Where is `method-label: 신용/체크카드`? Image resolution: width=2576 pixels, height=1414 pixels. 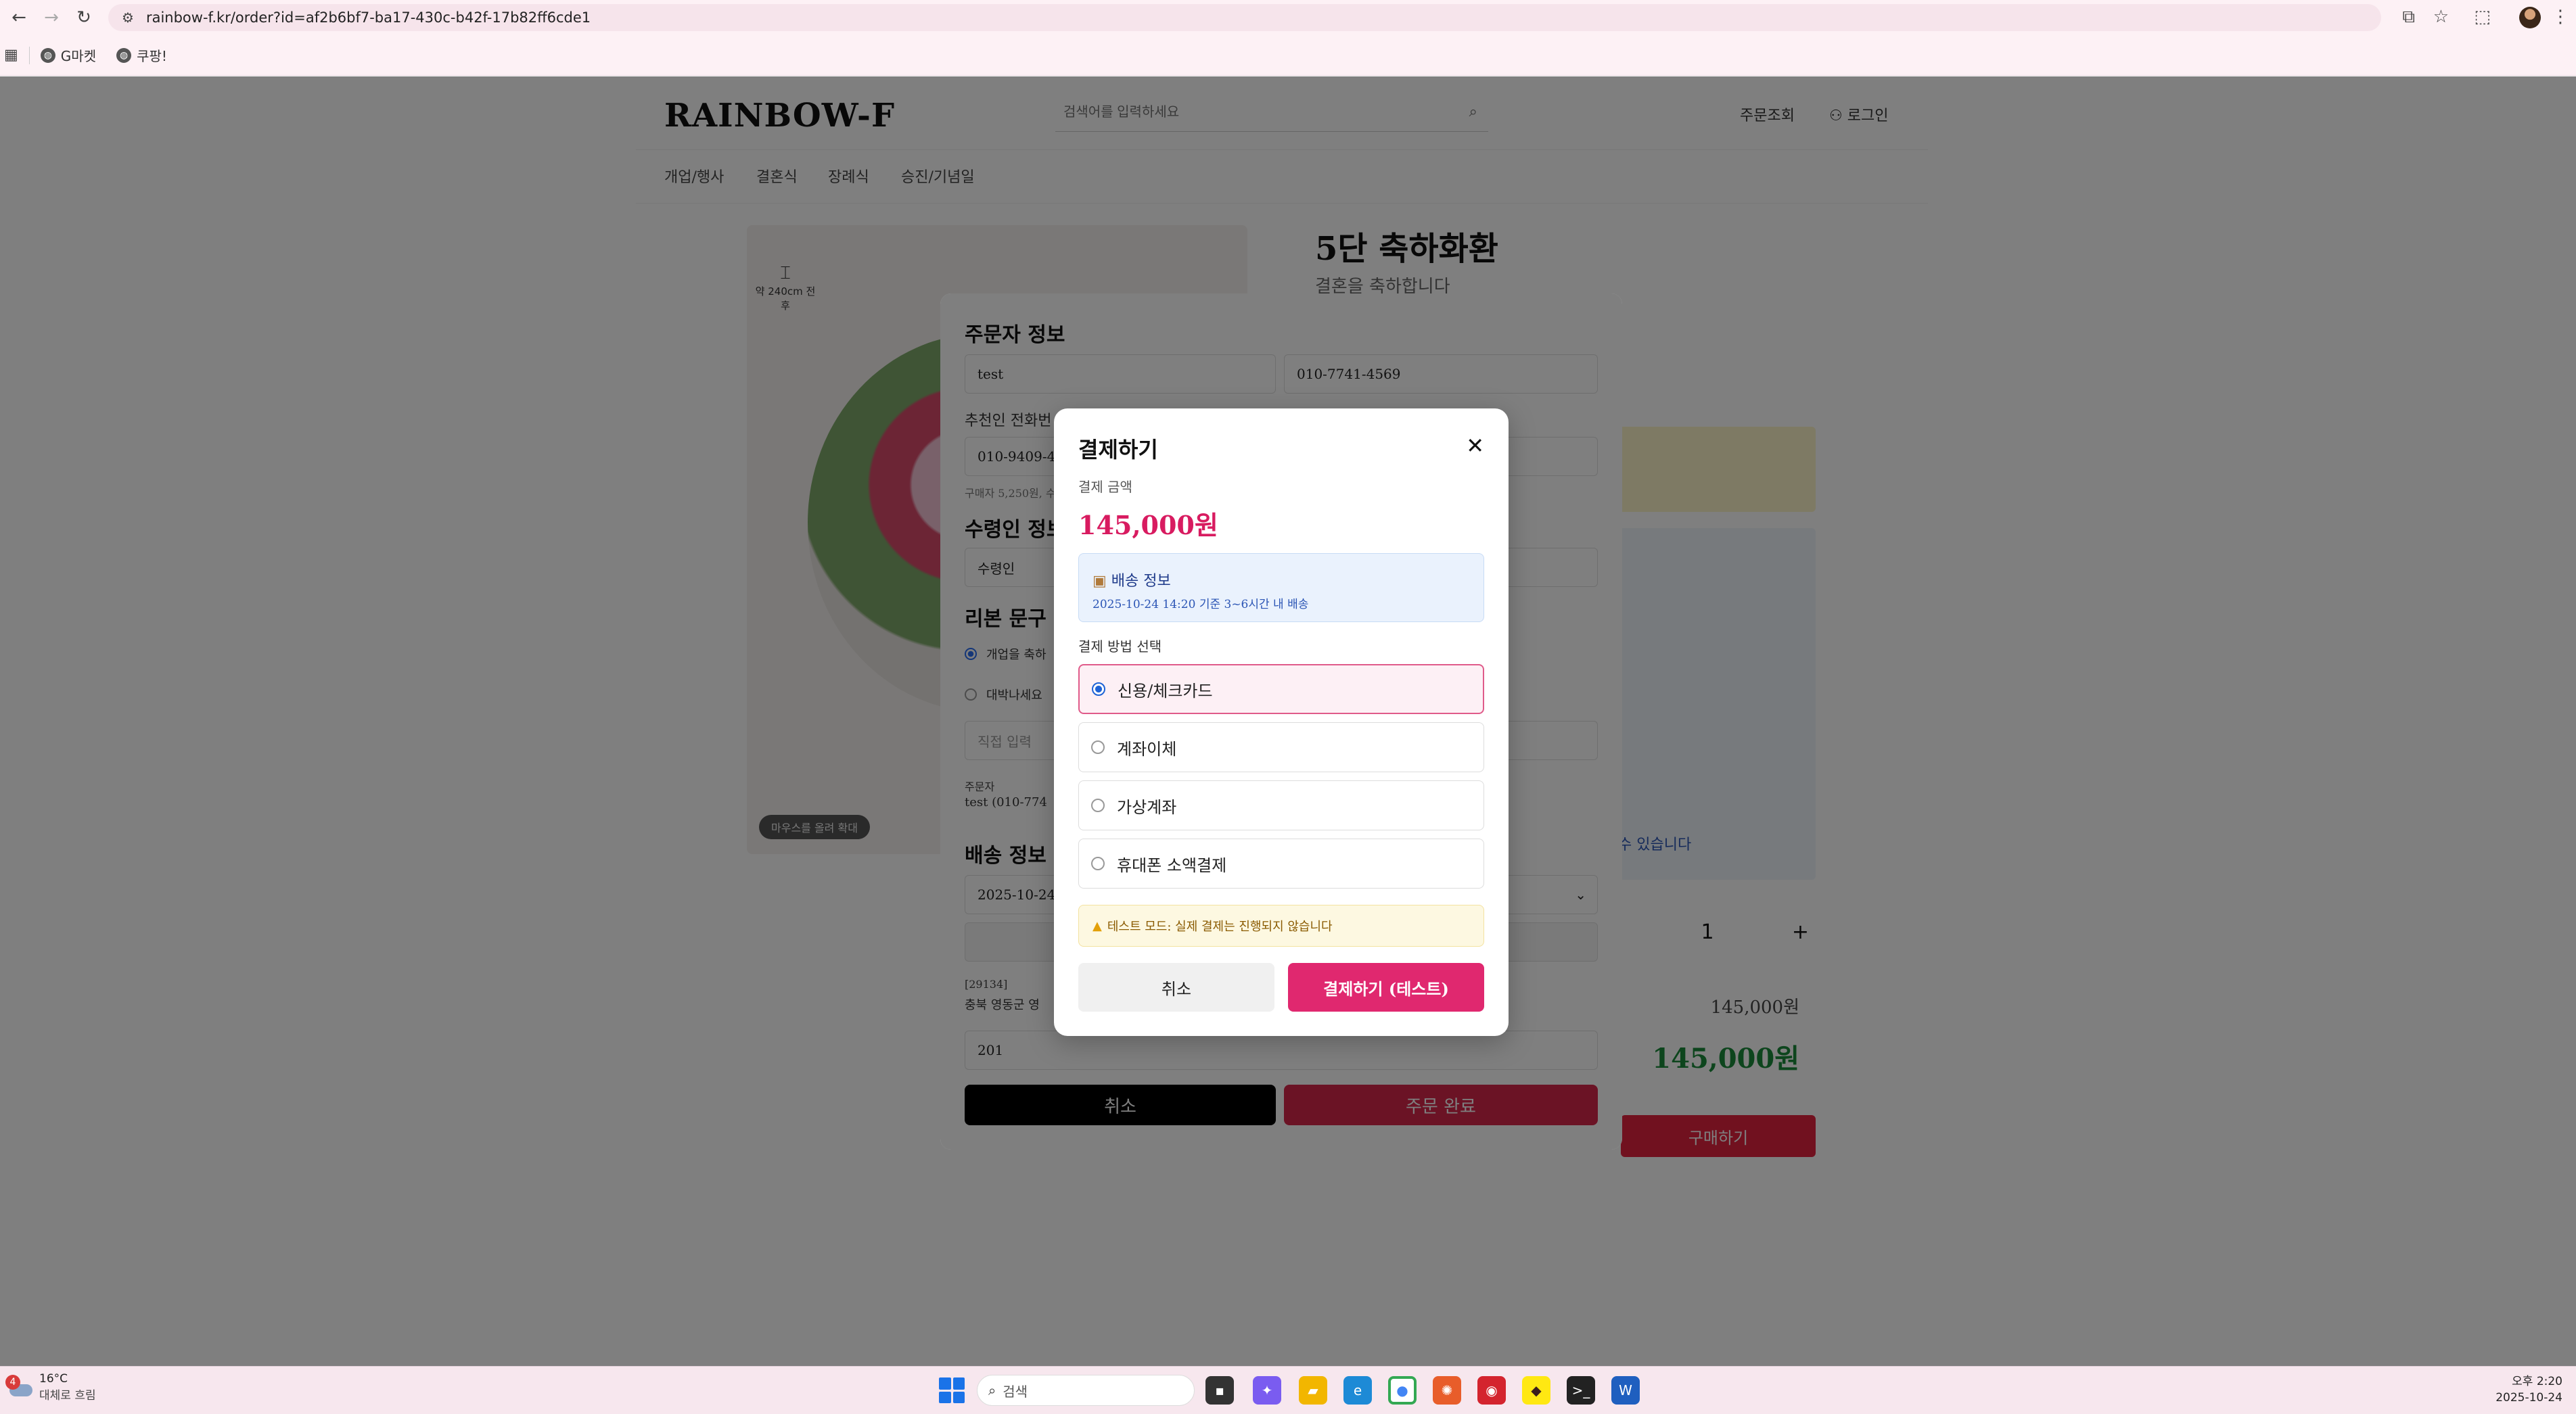
method-label: 신용/체크카드 is located at coordinates (1165, 691).